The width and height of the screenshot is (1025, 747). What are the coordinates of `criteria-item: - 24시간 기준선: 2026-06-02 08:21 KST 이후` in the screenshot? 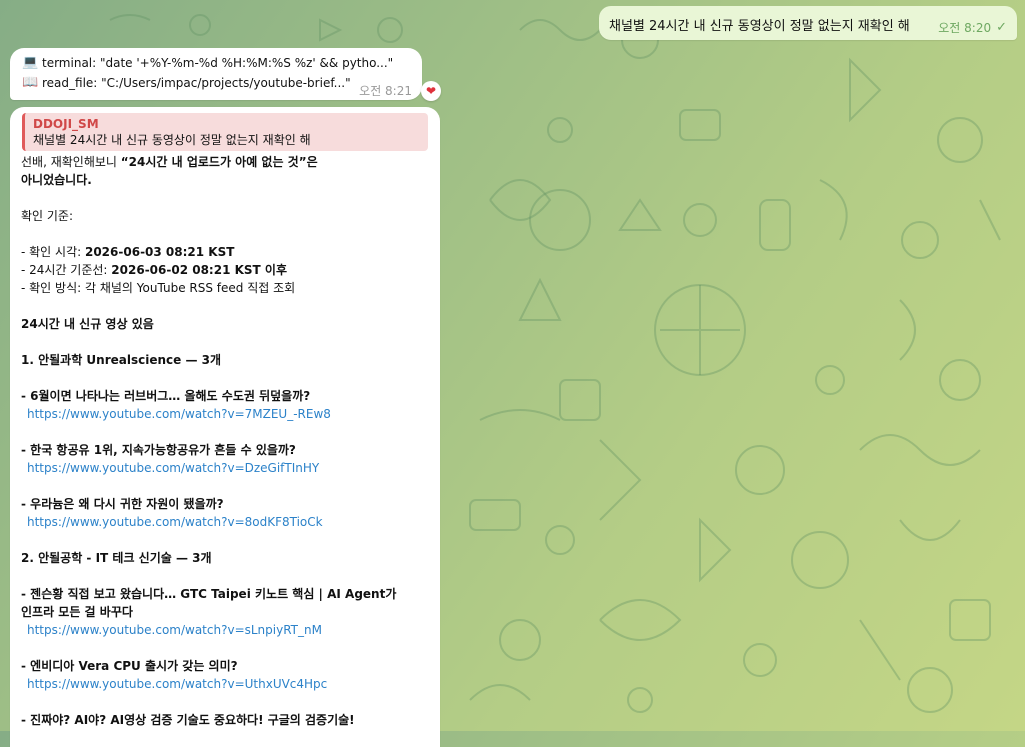 It's located at (228, 270).